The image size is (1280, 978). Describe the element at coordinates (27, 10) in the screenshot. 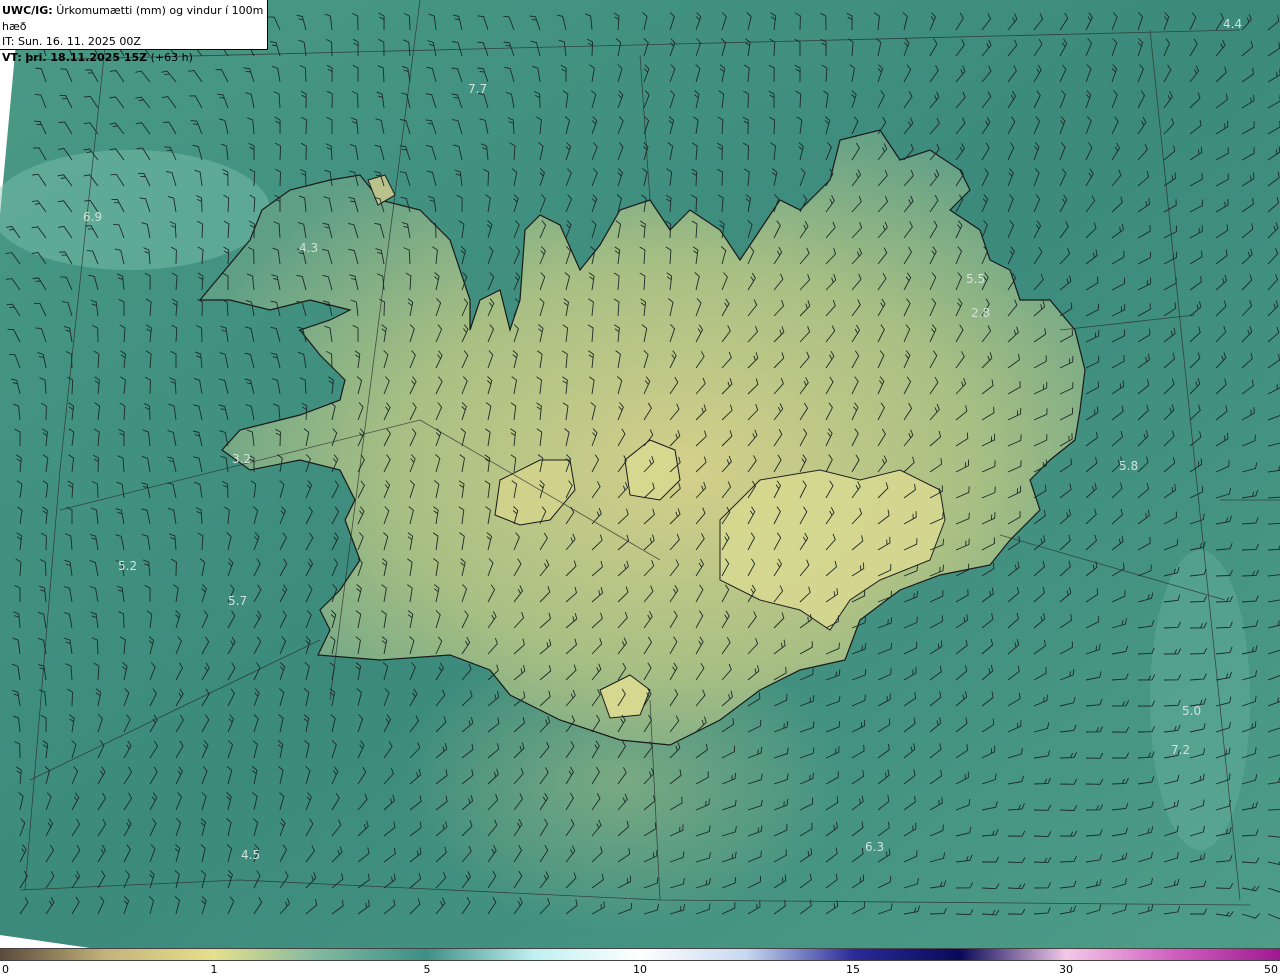

I see `model-name: UWC/IG:` at that location.